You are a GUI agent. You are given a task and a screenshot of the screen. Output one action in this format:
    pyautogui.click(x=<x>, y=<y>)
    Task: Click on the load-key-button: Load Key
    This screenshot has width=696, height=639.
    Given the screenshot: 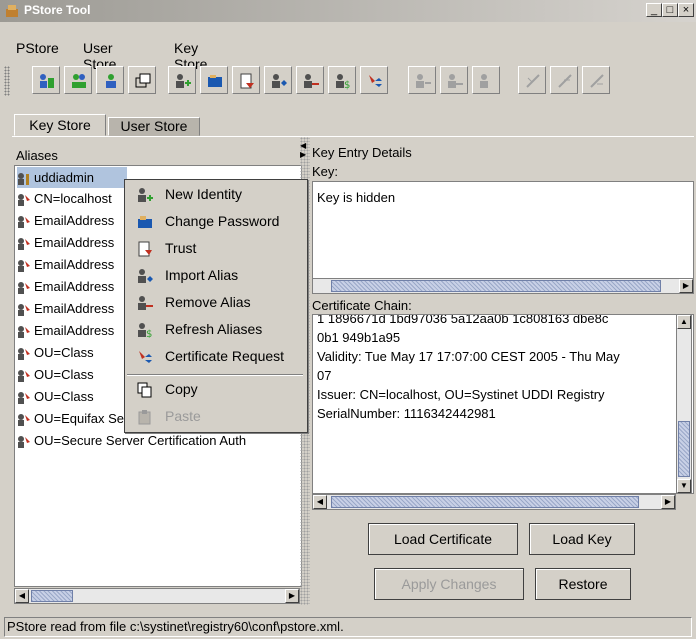 What is the action you would take?
    pyautogui.click(x=582, y=539)
    